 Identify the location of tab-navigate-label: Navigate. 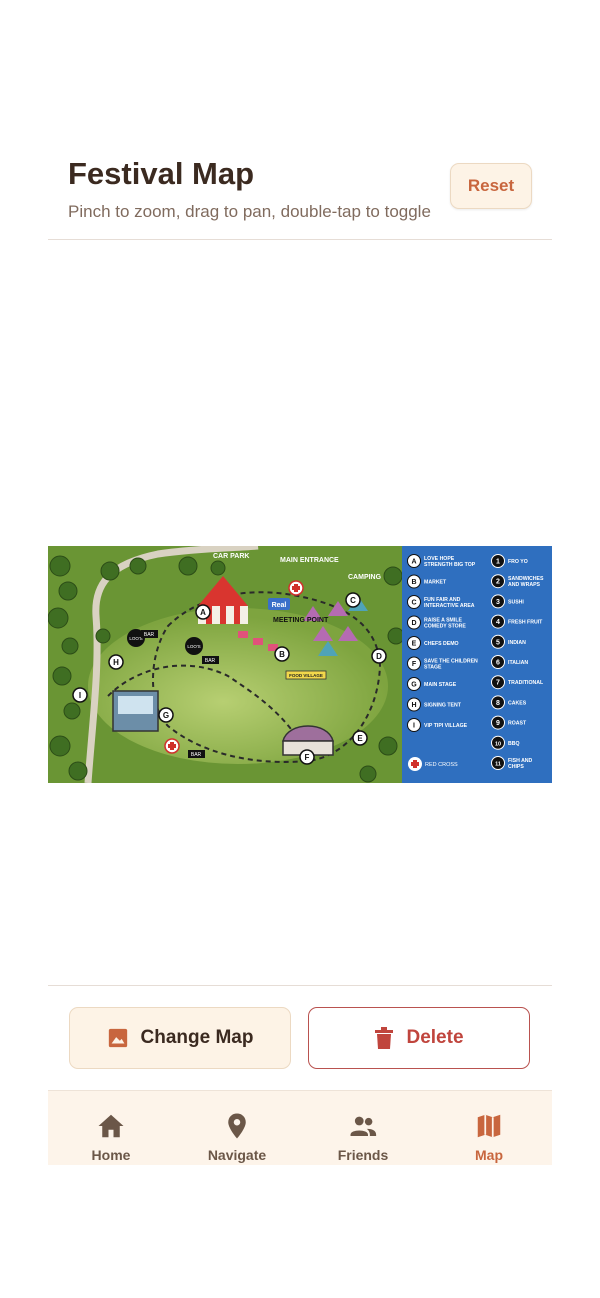
(237, 1155).